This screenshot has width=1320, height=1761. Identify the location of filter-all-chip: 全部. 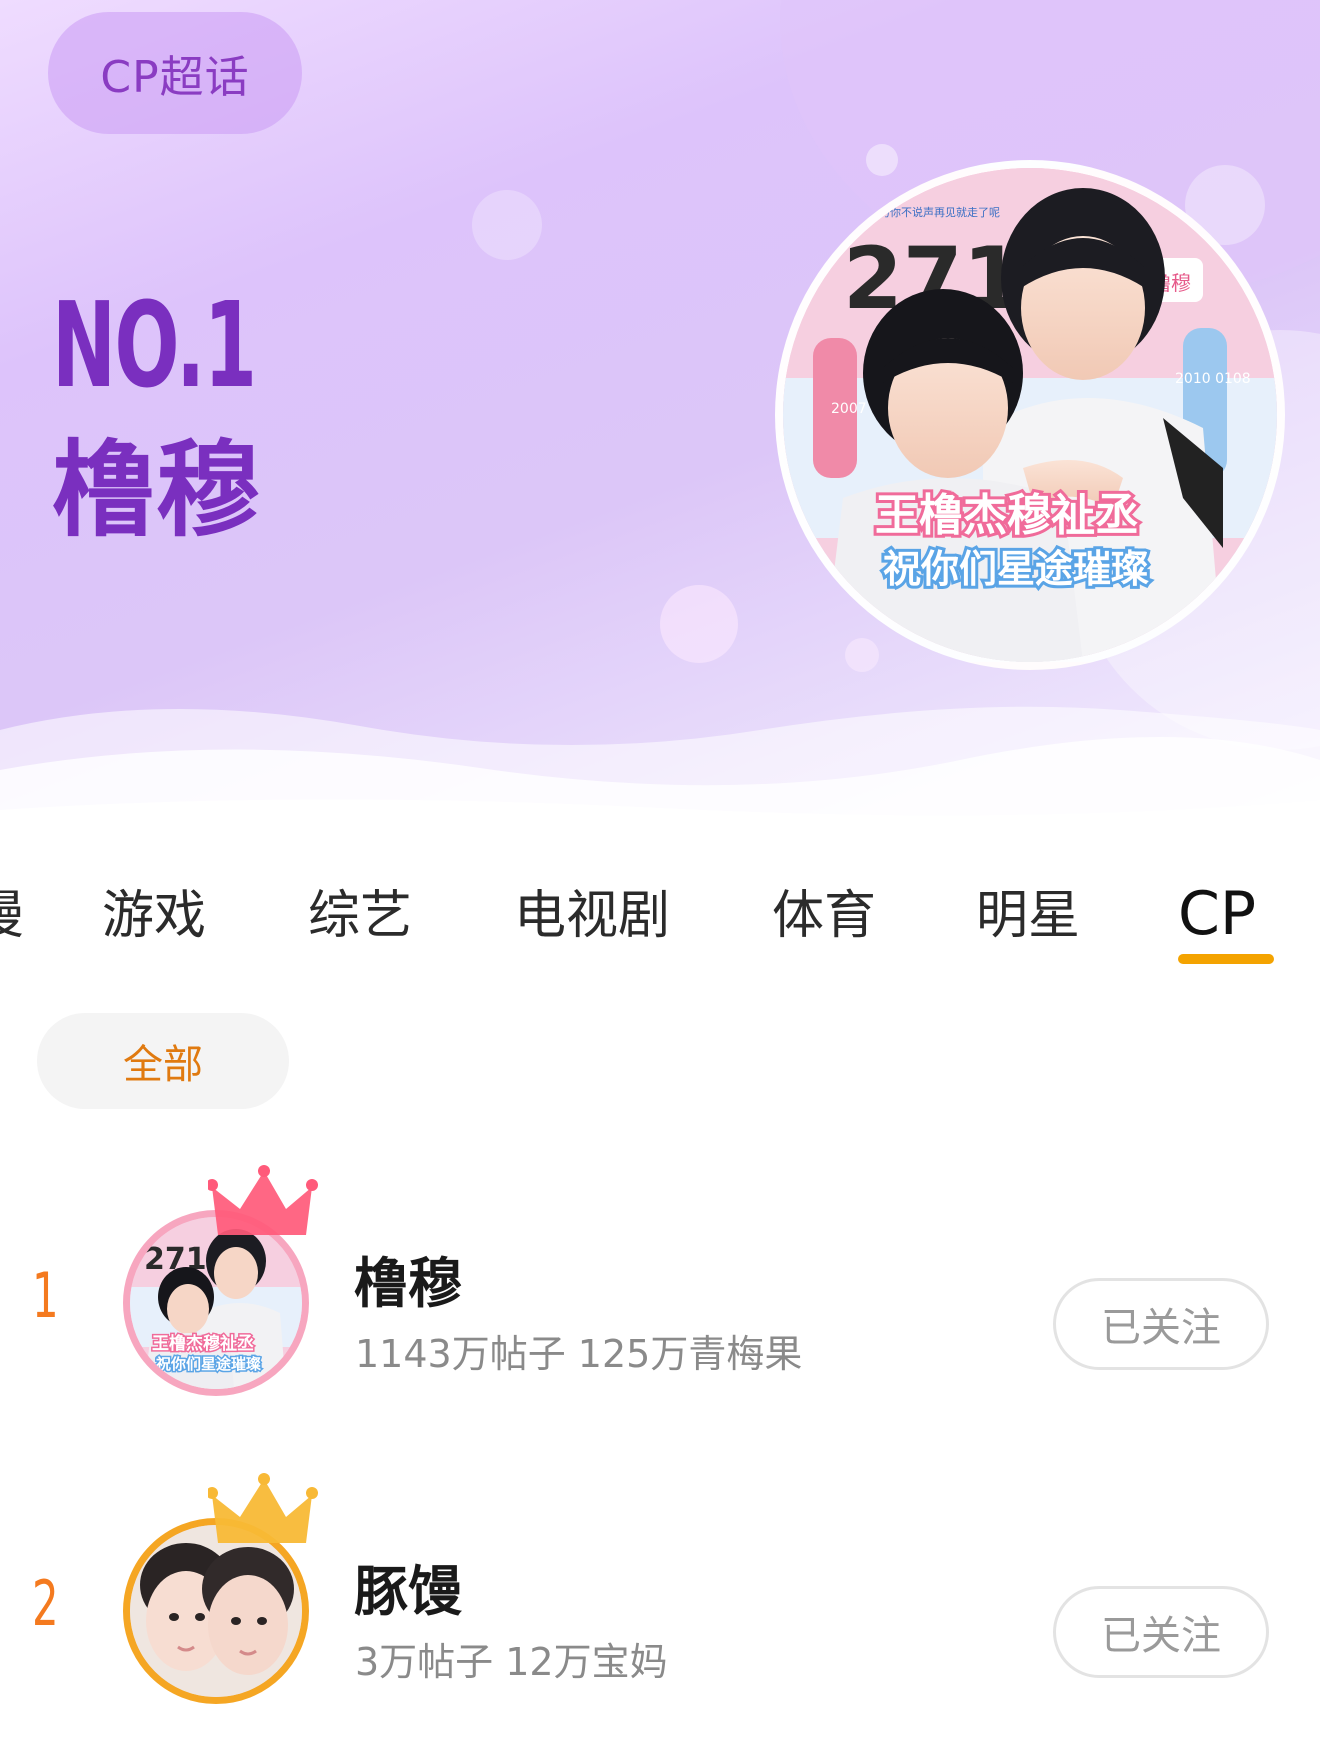
(163, 1061).